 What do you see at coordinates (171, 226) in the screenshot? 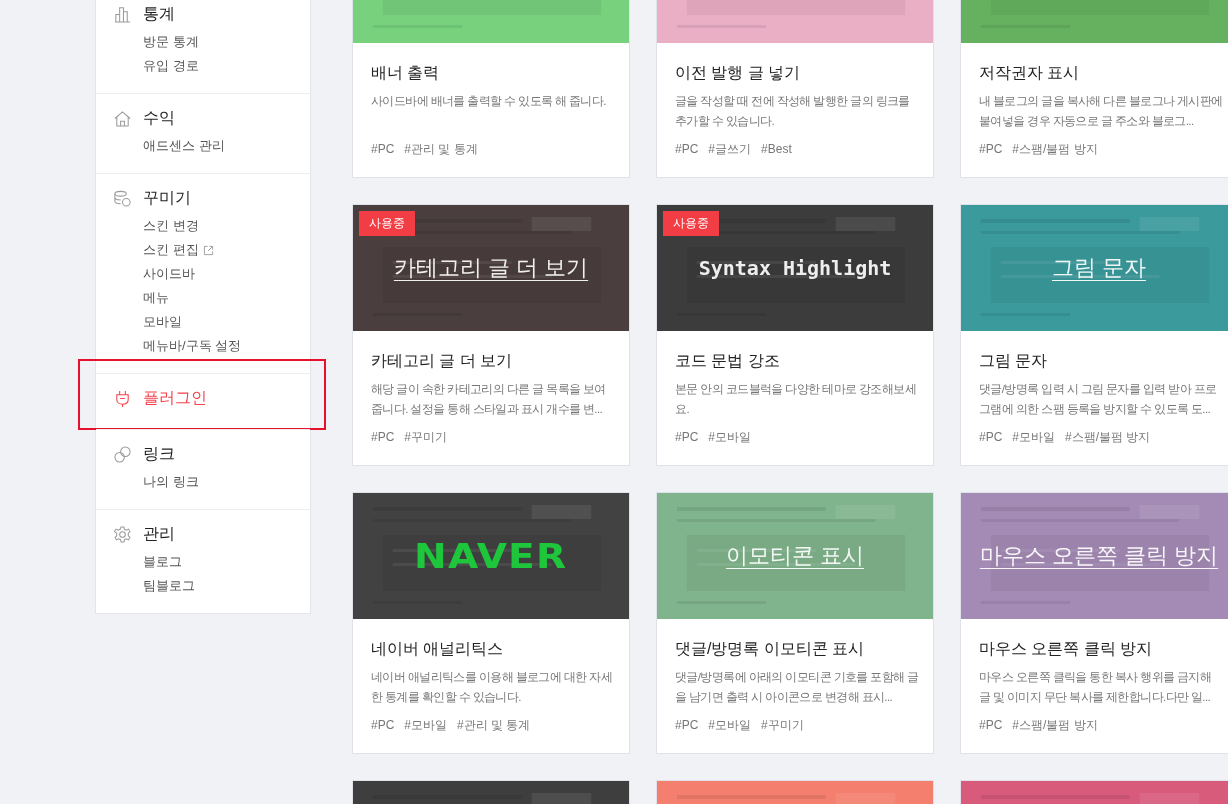
I see `menu-item: 스킨 변경` at bounding box center [171, 226].